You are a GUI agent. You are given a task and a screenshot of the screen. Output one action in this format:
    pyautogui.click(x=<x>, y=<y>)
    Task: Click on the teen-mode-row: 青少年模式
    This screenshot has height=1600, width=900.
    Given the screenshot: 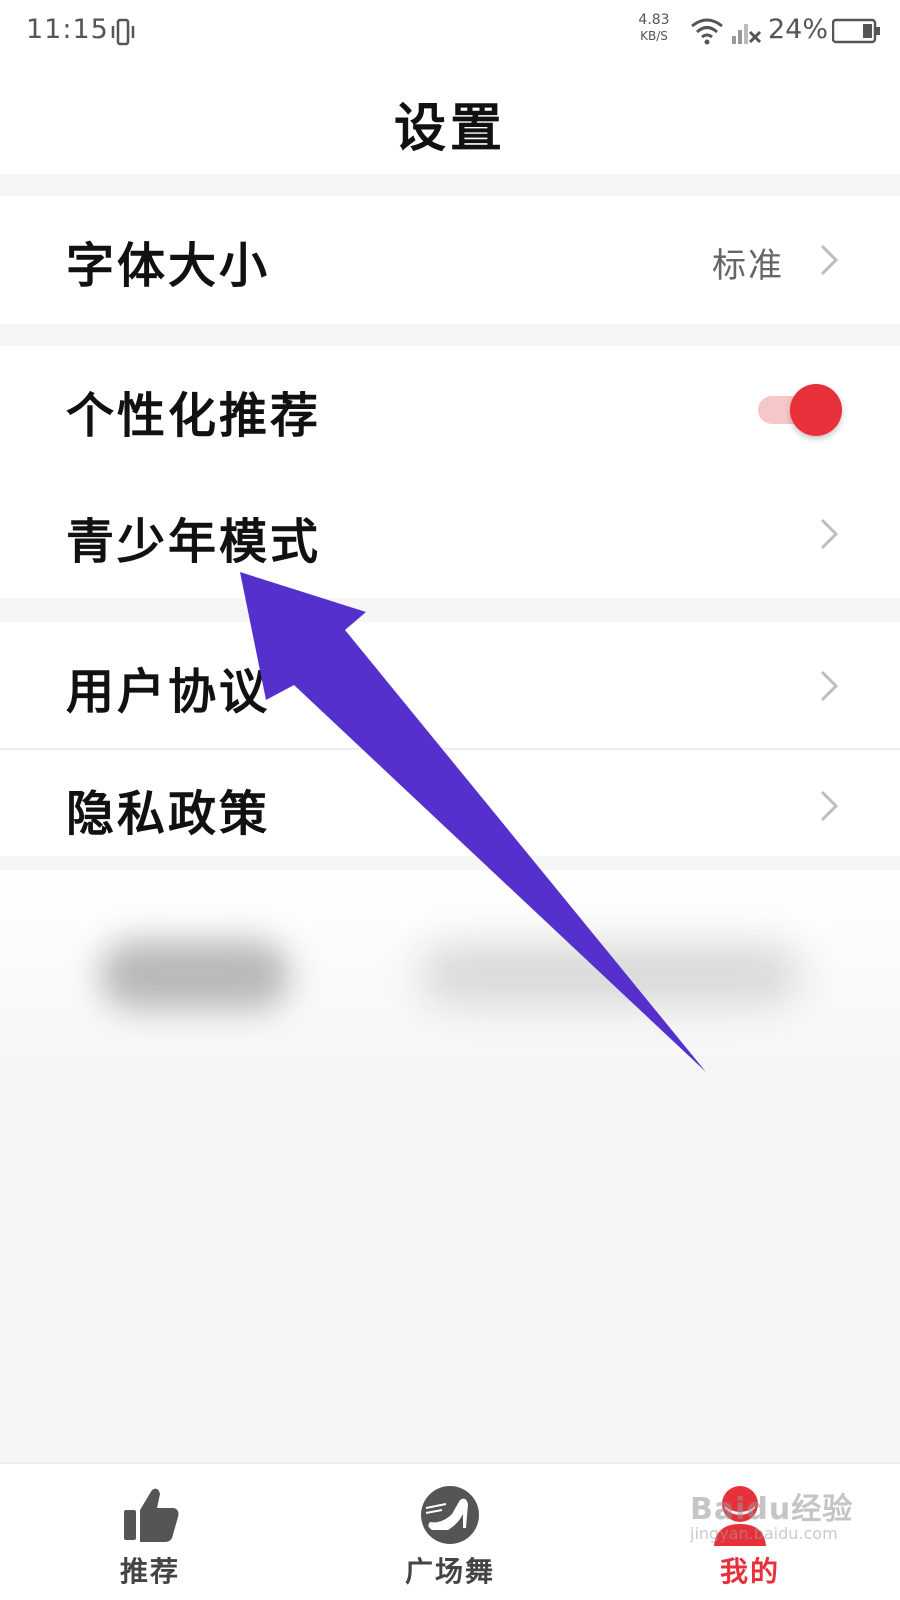 What is the action you would take?
    pyautogui.click(x=450, y=536)
    